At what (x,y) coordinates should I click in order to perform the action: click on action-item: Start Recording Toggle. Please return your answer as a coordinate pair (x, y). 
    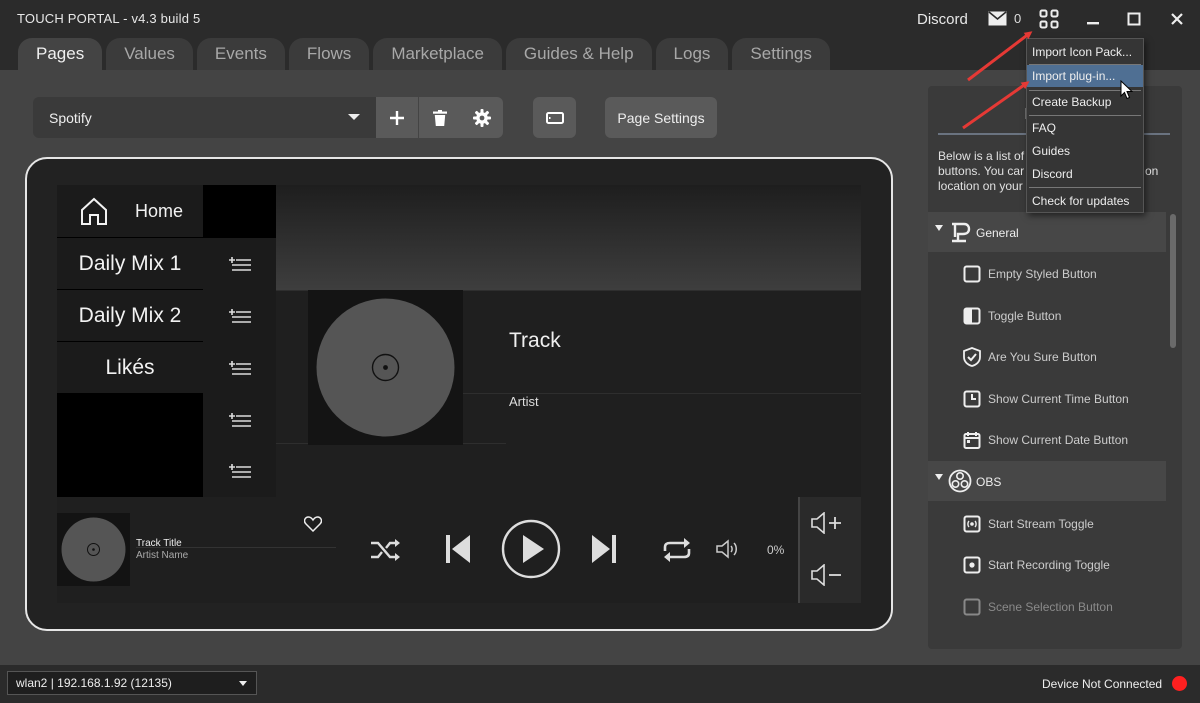
    Looking at the image, I should click on (1047, 565).